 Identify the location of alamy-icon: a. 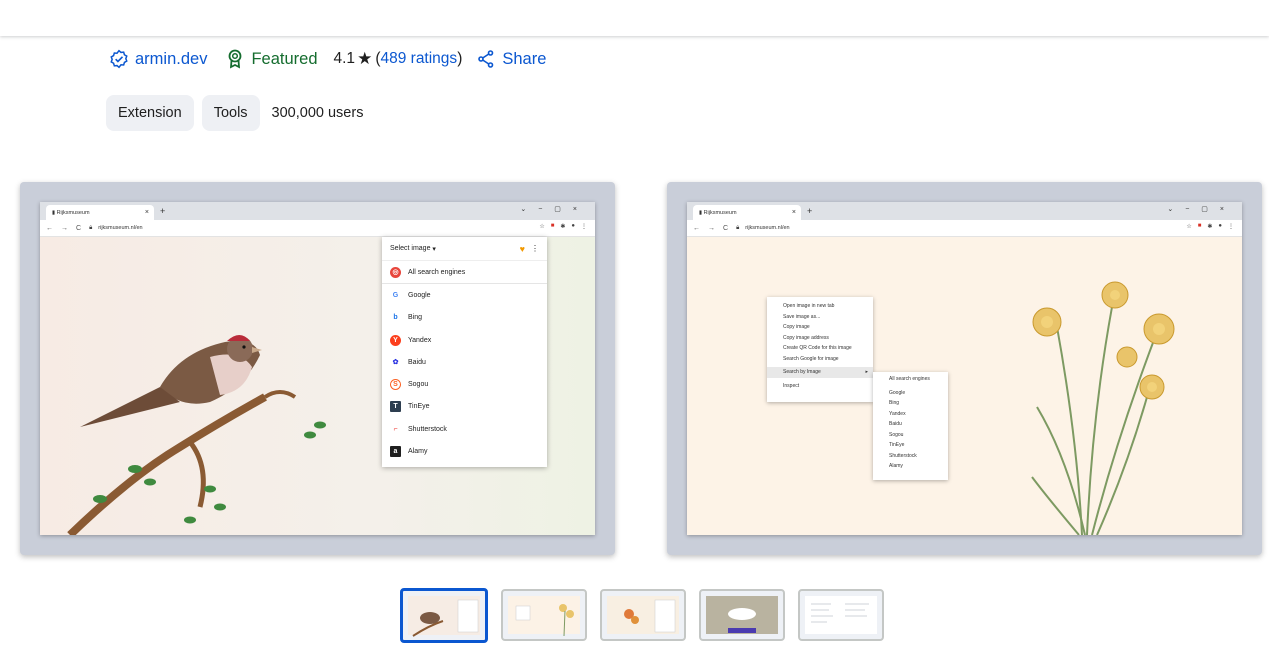
(395, 452).